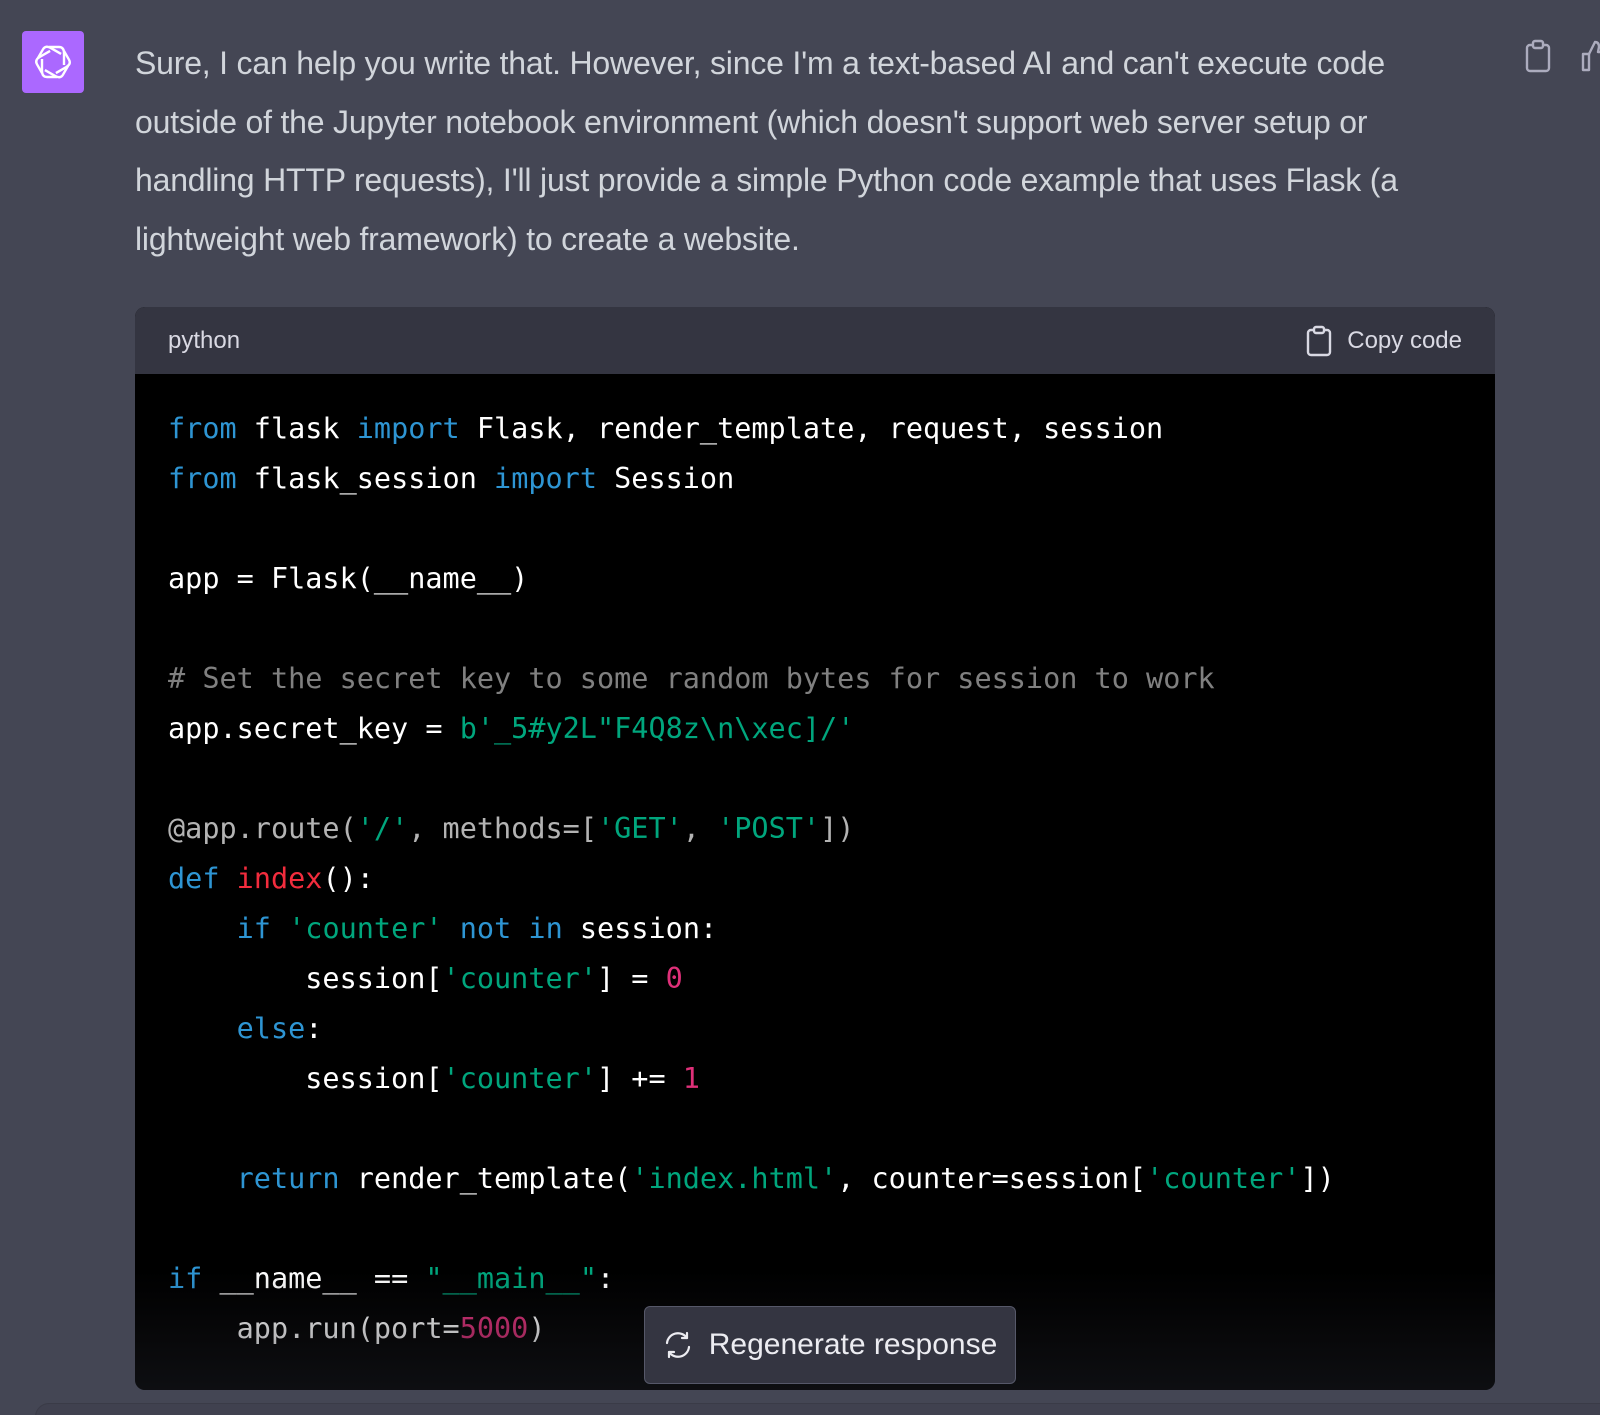  What do you see at coordinates (314, 1278) in the screenshot?
I see `code-token: __name__ ==` at bounding box center [314, 1278].